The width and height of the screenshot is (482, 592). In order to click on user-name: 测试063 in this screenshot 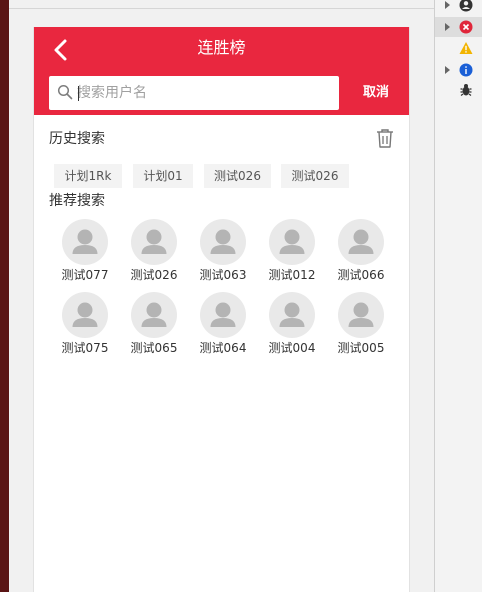, I will do `click(223, 275)`.